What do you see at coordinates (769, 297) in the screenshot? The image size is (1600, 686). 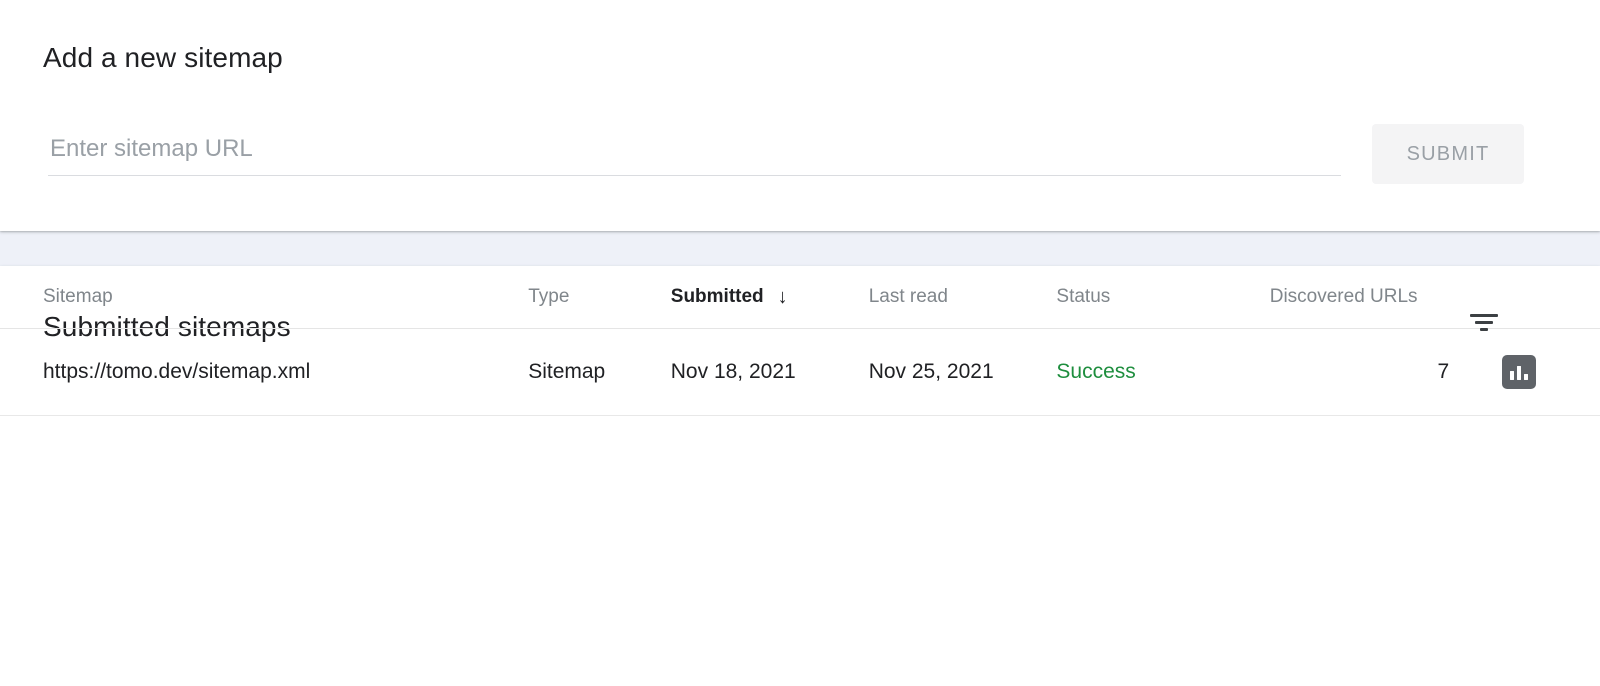 I see `column-header-submitted: Submitted ↓` at bounding box center [769, 297].